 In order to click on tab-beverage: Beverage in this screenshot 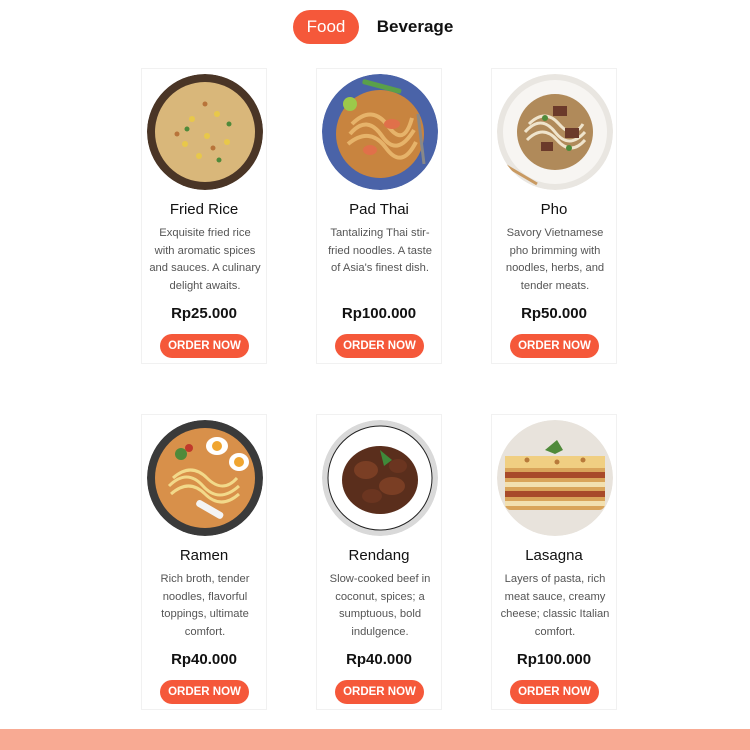, I will do `click(415, 27)`.